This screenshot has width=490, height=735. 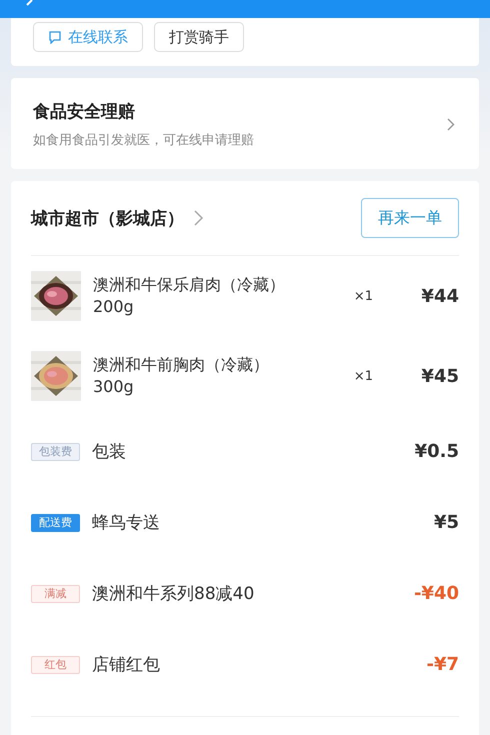 What do you see at coordinates (55, 665) in the screenshot?
I see `fee-tag: 红包` at bounding box center [55, 665].